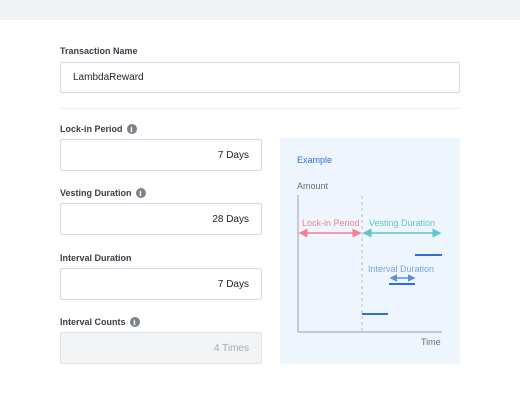 This screenshot has width=520, height=400. I want to click on lock-in-period-label: Lock-in Period i, so click(98, 129).